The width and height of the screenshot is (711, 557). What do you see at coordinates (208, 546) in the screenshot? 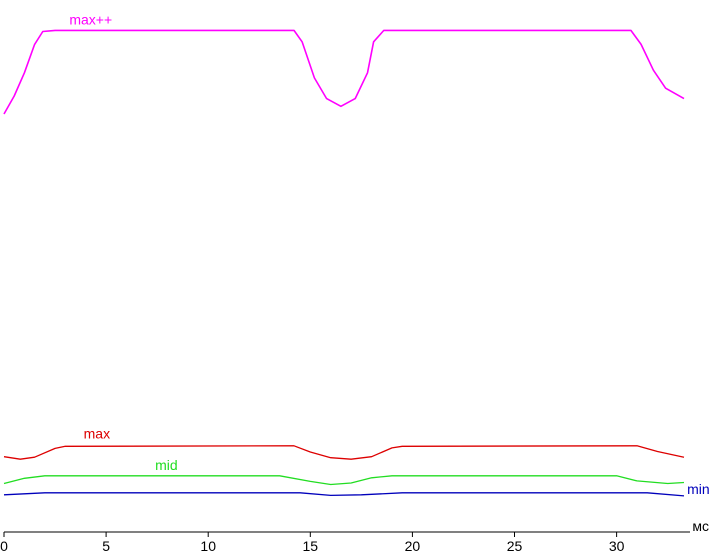
I see `x-tick-label: 10` at bounding box center [208, 546].